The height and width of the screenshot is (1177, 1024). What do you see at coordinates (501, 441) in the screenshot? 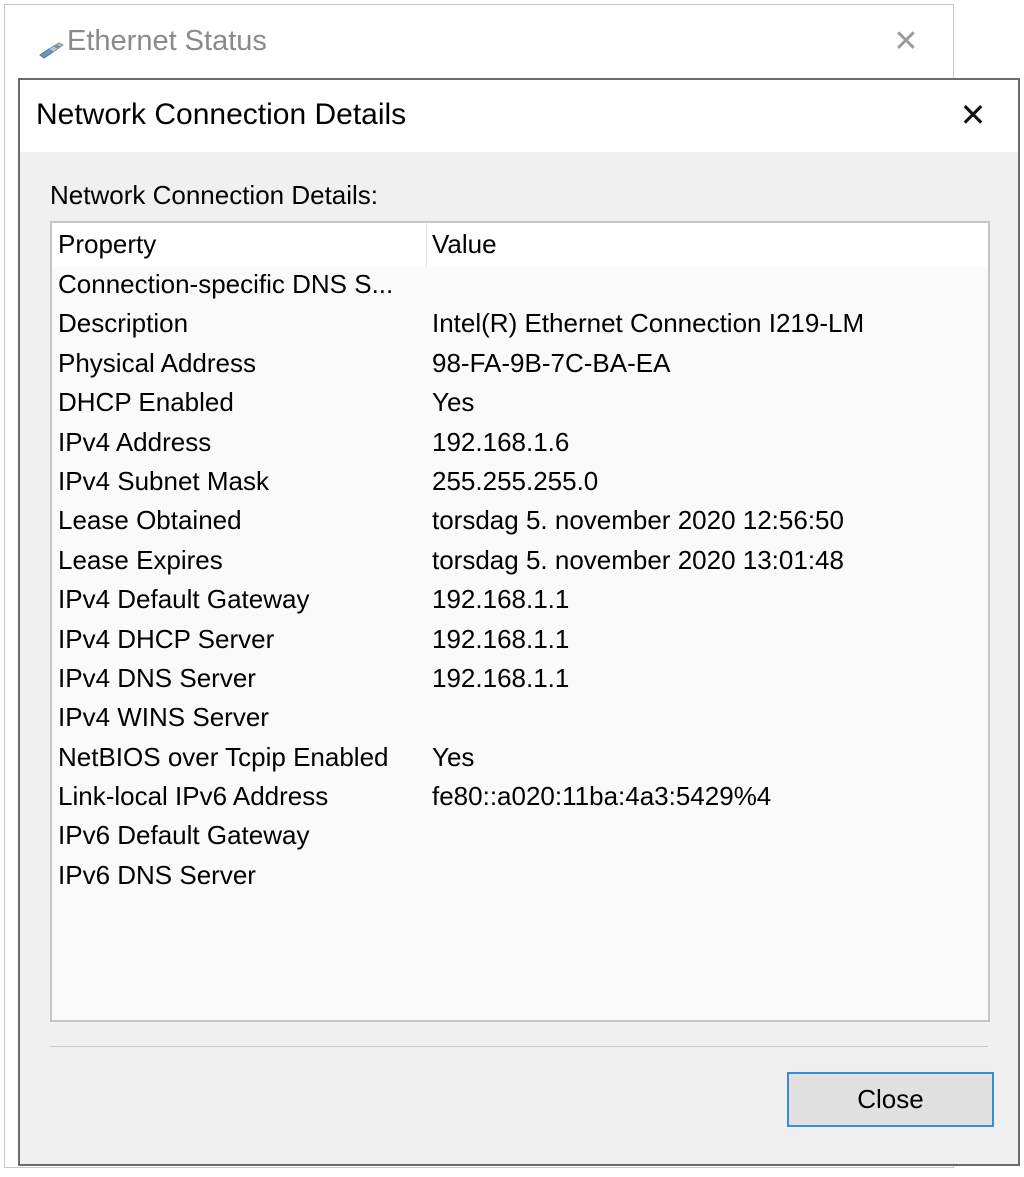
I see `value-cell: 192.168.1.6` at bounding box center [501, 441].